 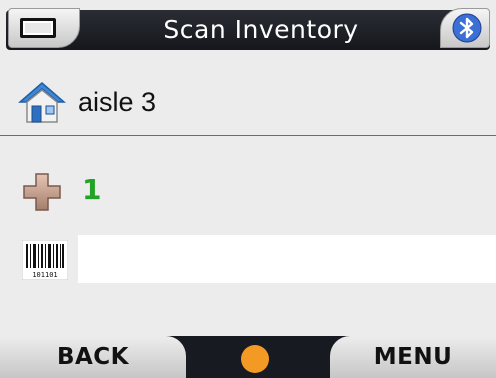 What do you see at coordinates (413, 357) in the screenshot?
I see `menu-button: MENU` at bounding box center [413, 357].